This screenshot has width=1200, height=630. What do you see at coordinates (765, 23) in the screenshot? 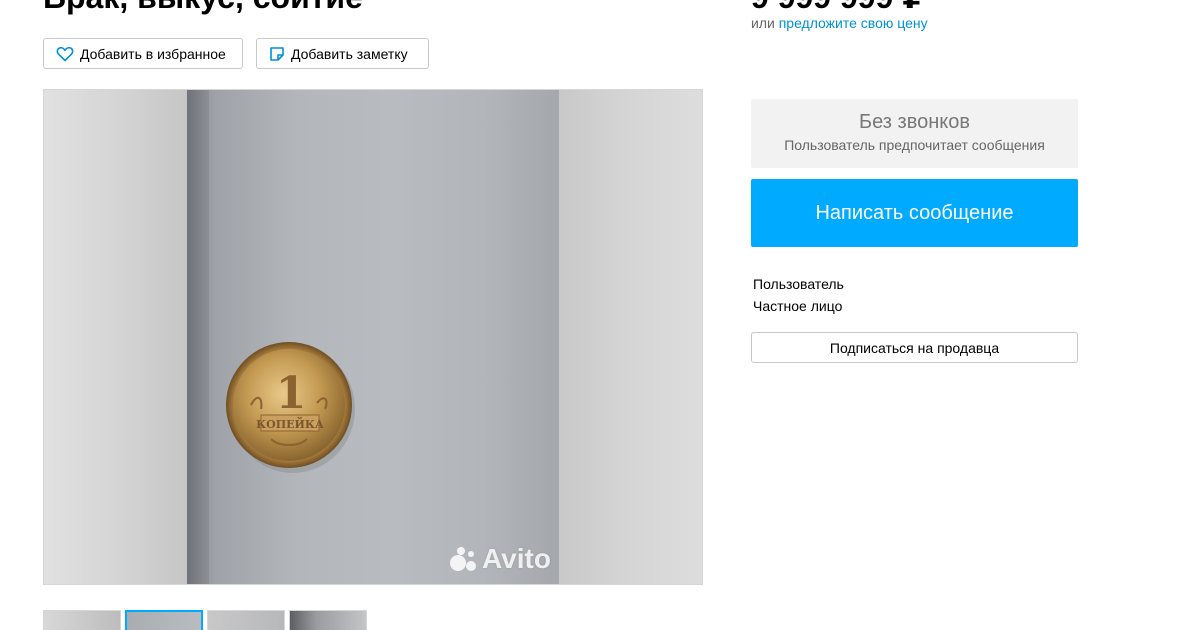
I see `offer-prefix: или` at bounding box center [765, 23].